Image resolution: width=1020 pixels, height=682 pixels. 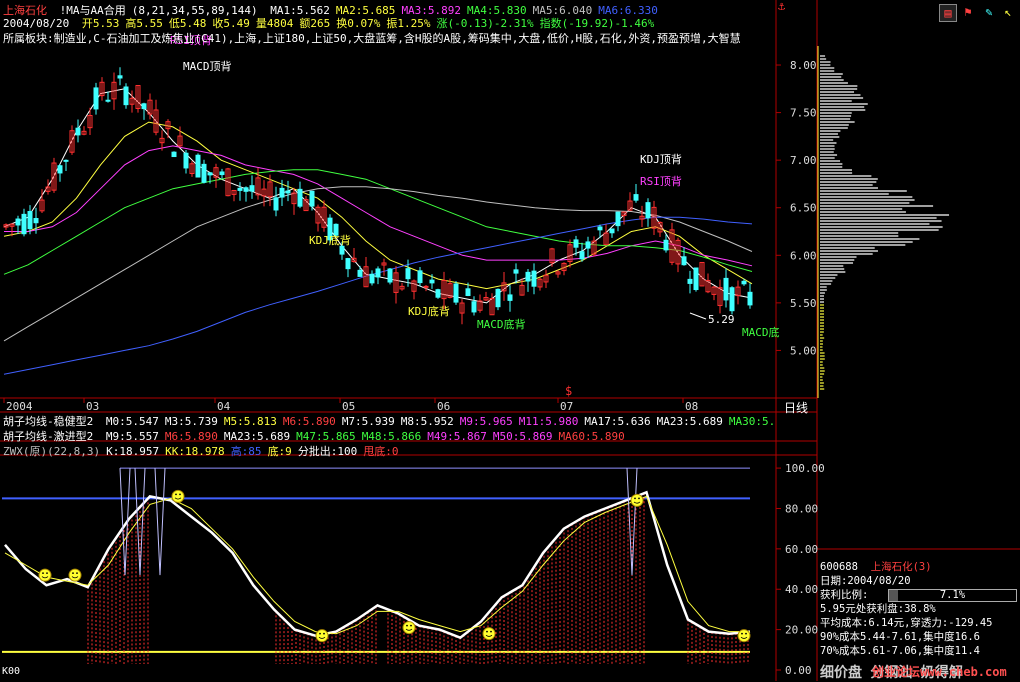 What do you see at coordinates (803, 113) in the screenshot?
I see `main-ytick-label: 7.50` at bounding box center [803, 113].